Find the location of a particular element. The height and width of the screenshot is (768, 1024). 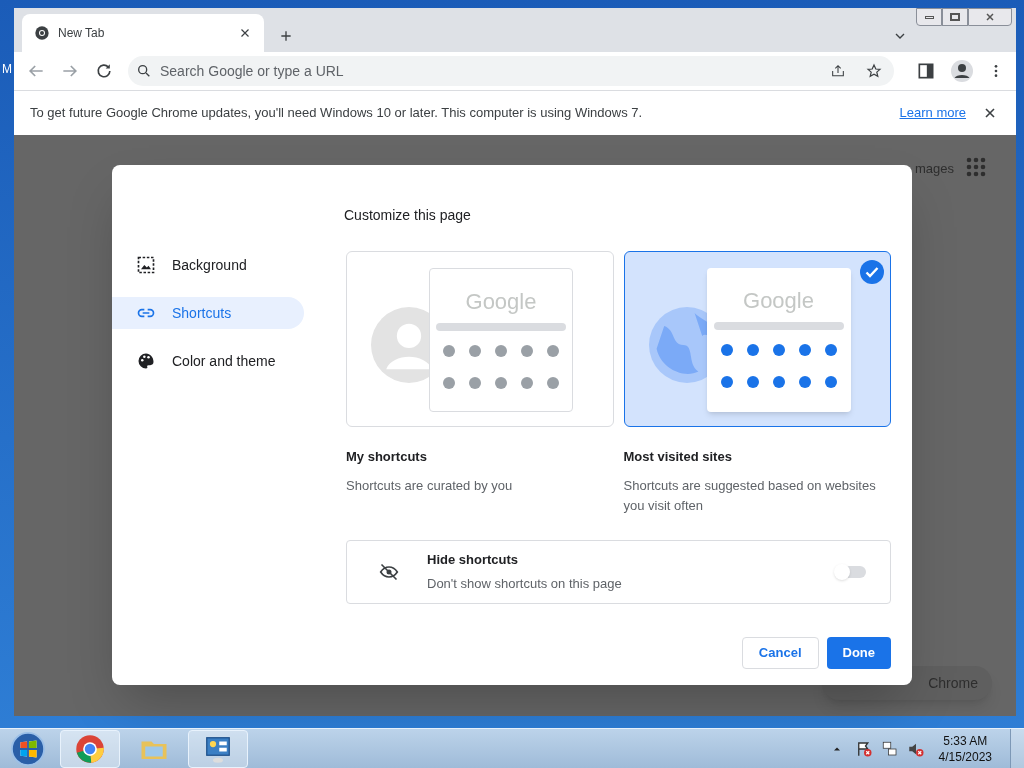

toggle-switch is located at coordinates (851, 571).